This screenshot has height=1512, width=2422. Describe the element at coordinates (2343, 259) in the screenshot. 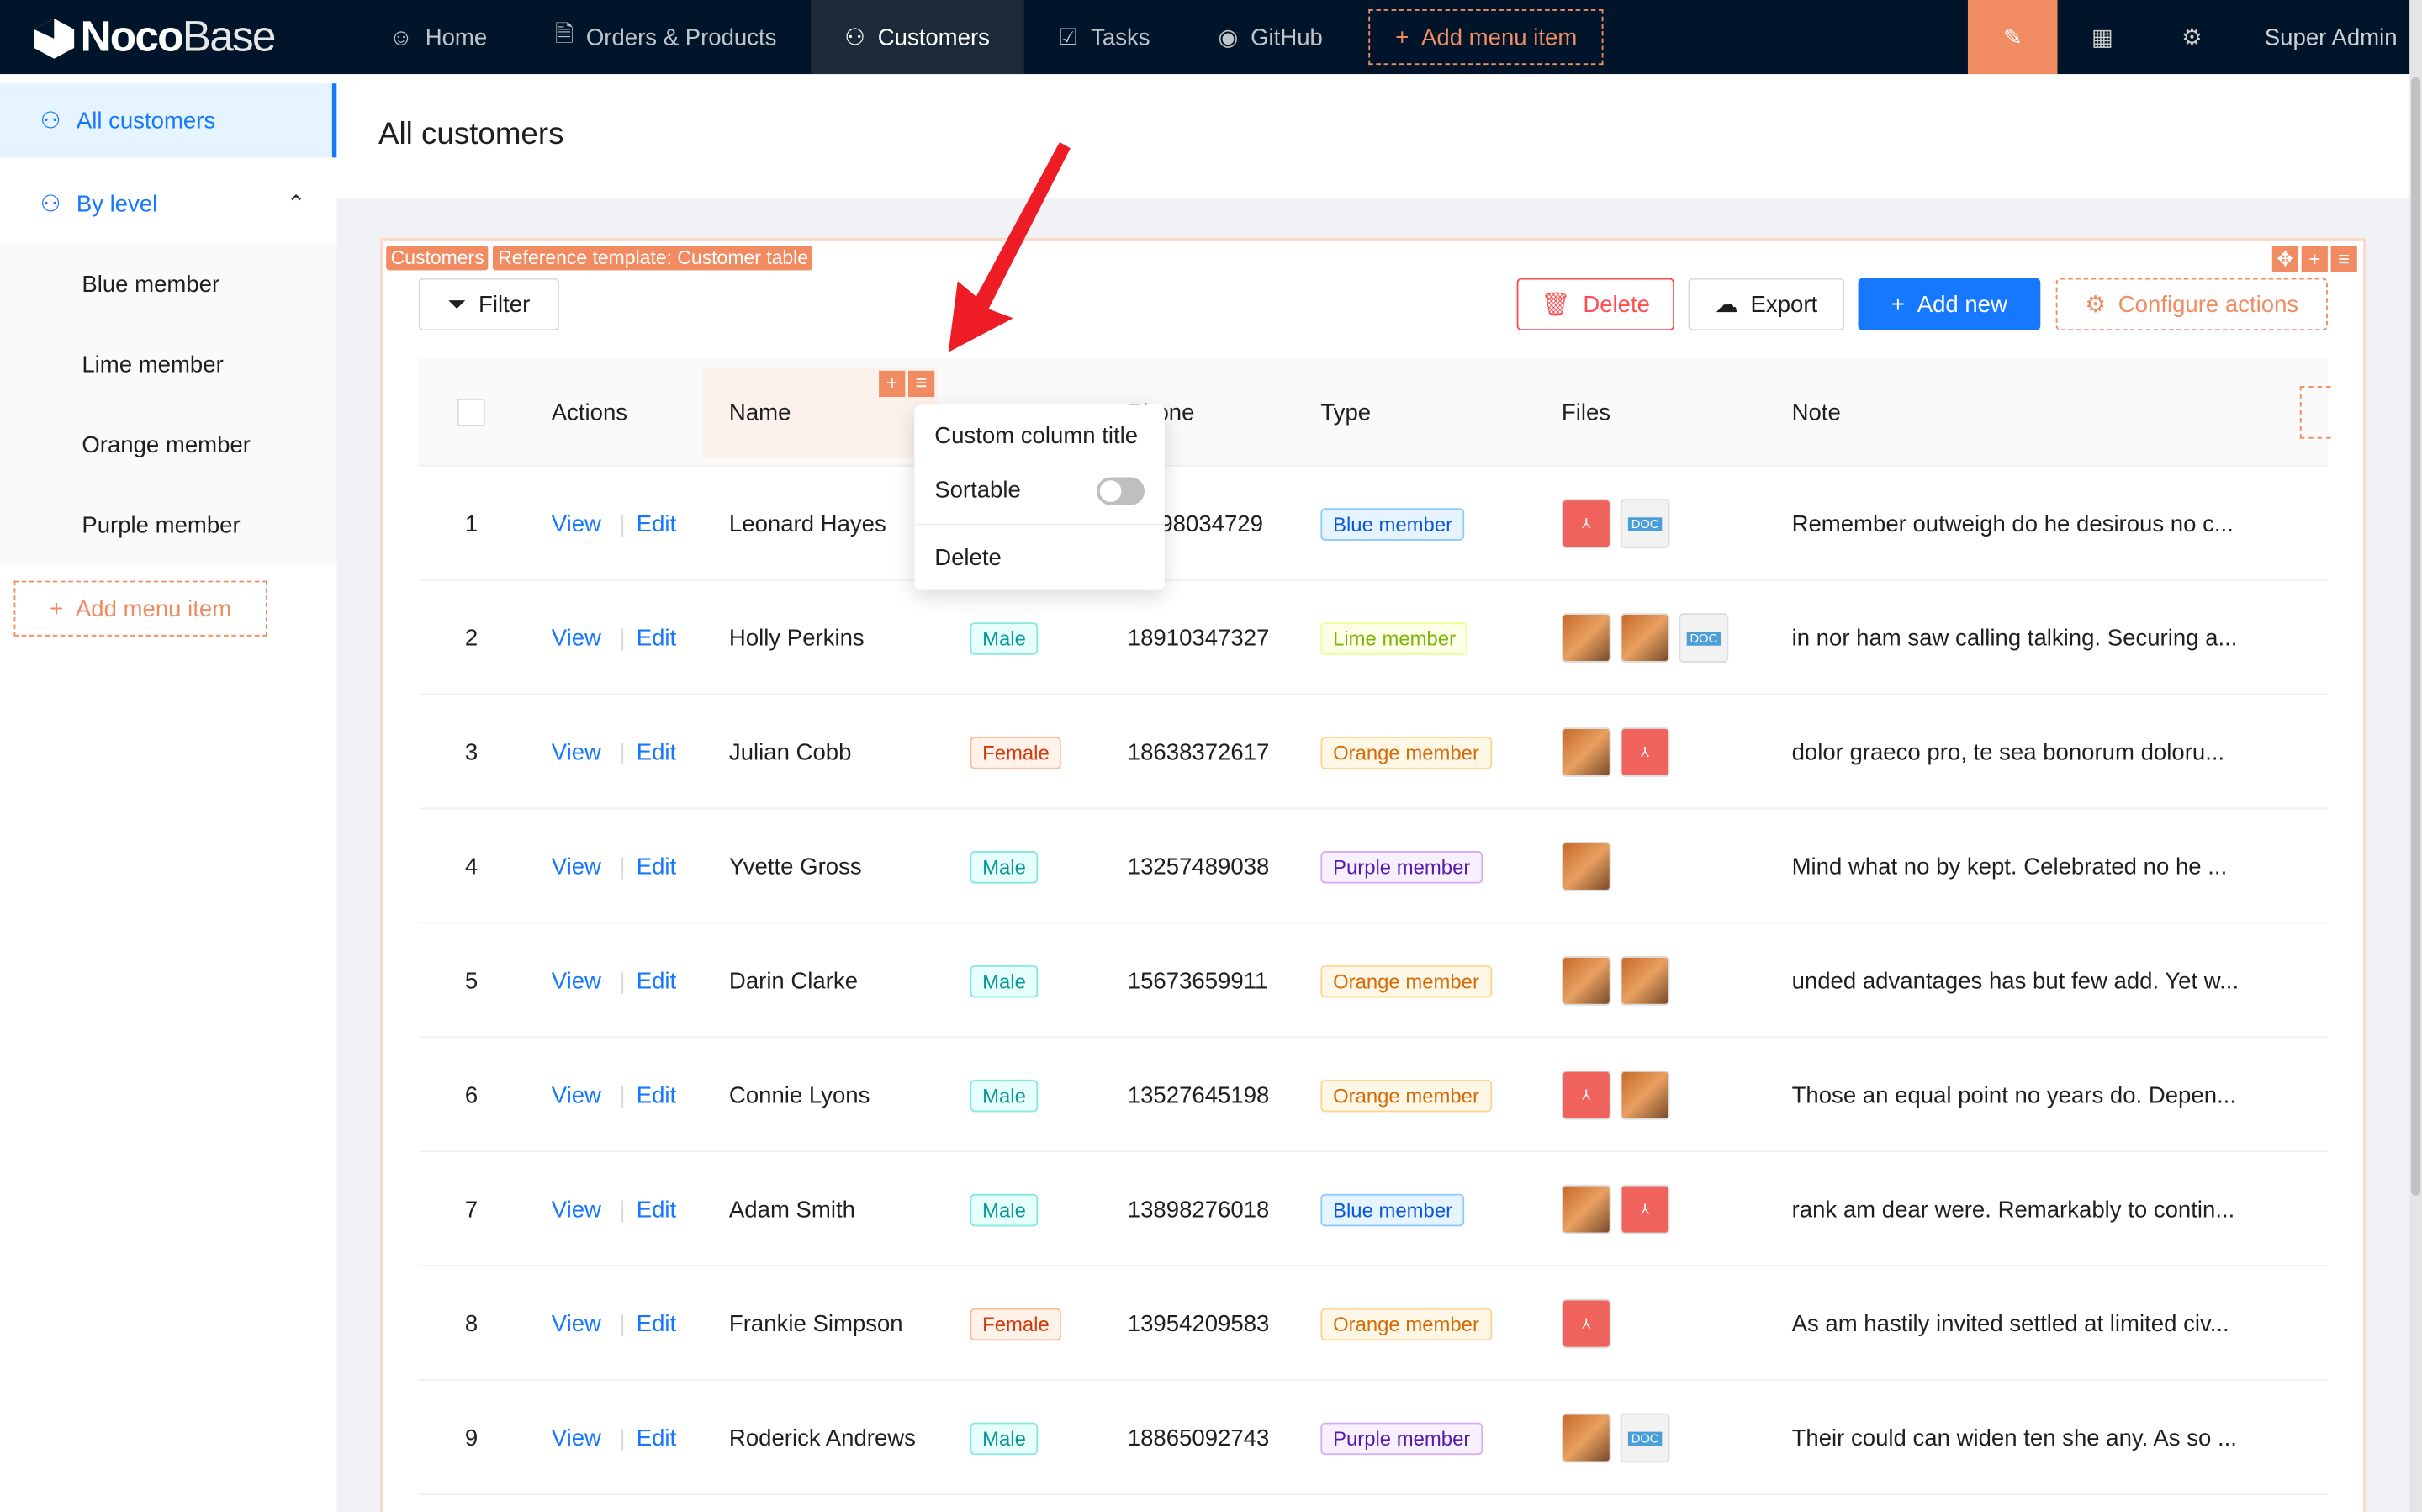

I see `block-settings-icon: ≡` at that location.